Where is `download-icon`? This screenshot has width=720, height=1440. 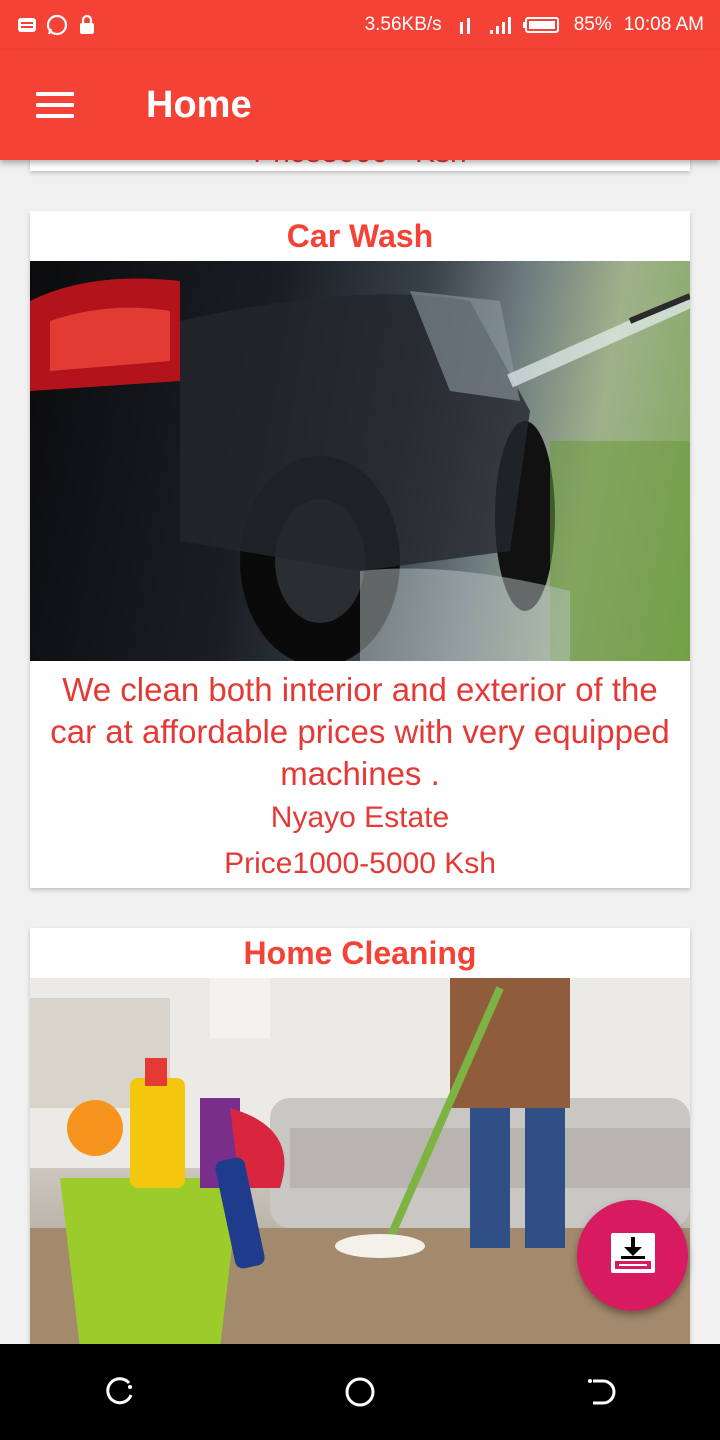 download-icon is located at coordinates (633, 1255).